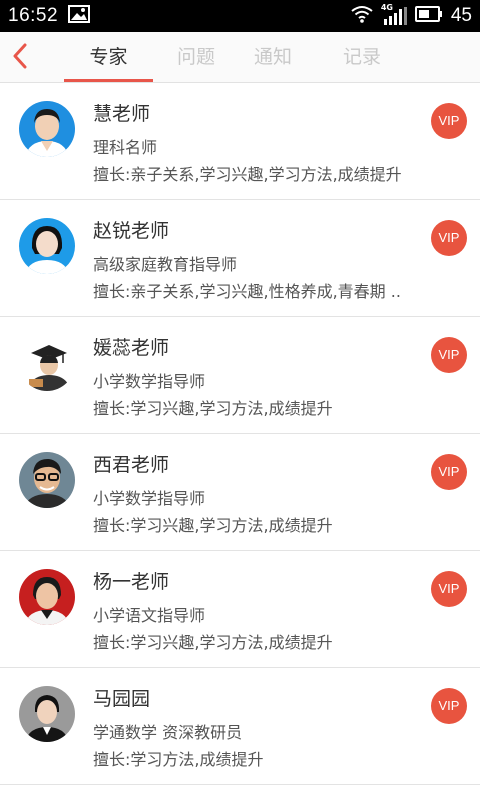 Image resolution: width=480 pixels, height=800 pixels. Describe the element at coordinates (131, 231) in the screenshot. I see `expert-name: 赵锐老师` at that location.